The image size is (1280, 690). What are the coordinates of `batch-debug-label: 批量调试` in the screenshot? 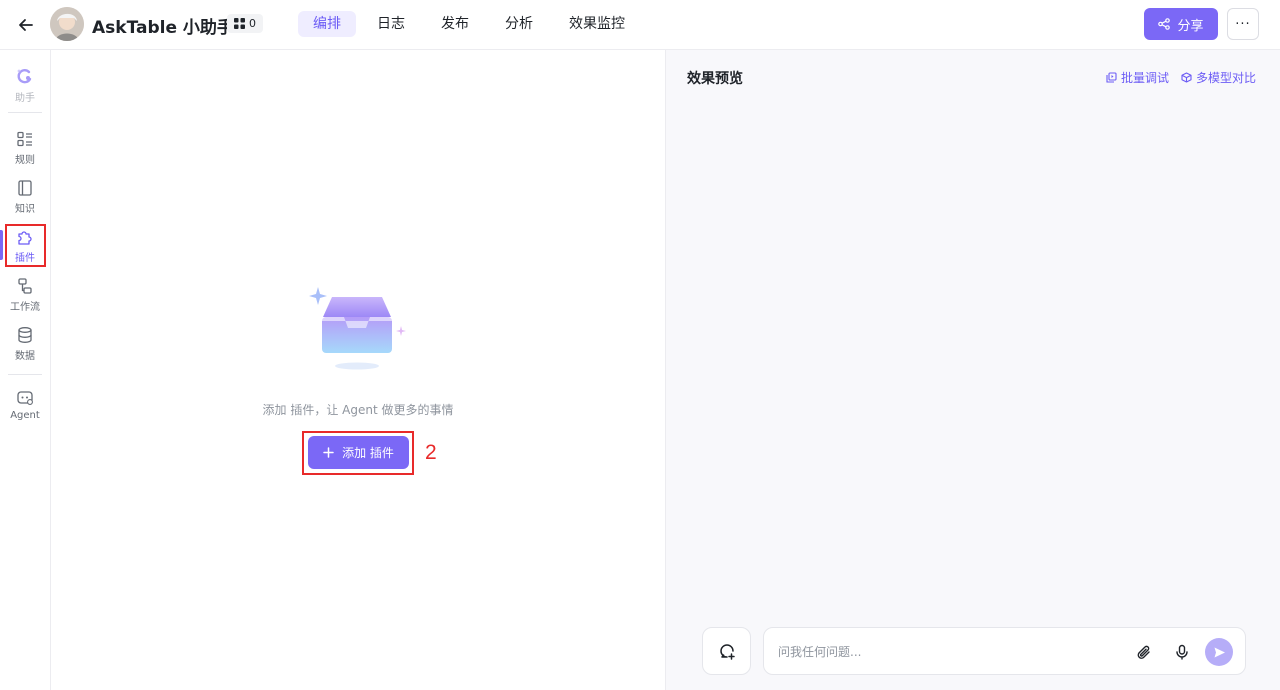 It's located at (1144, 78).